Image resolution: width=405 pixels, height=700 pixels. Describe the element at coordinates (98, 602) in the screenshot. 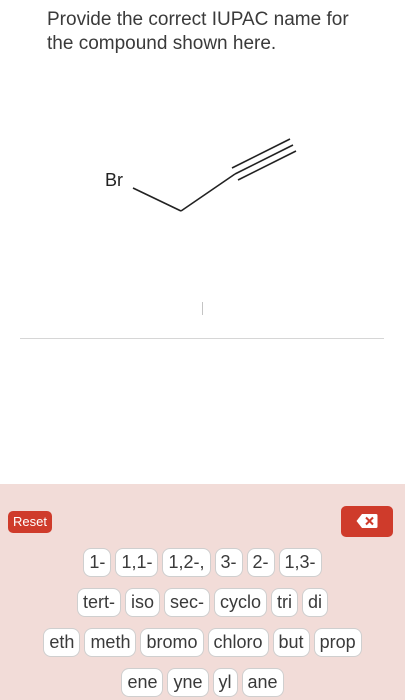

I see `key-tert: tert-` at that location.